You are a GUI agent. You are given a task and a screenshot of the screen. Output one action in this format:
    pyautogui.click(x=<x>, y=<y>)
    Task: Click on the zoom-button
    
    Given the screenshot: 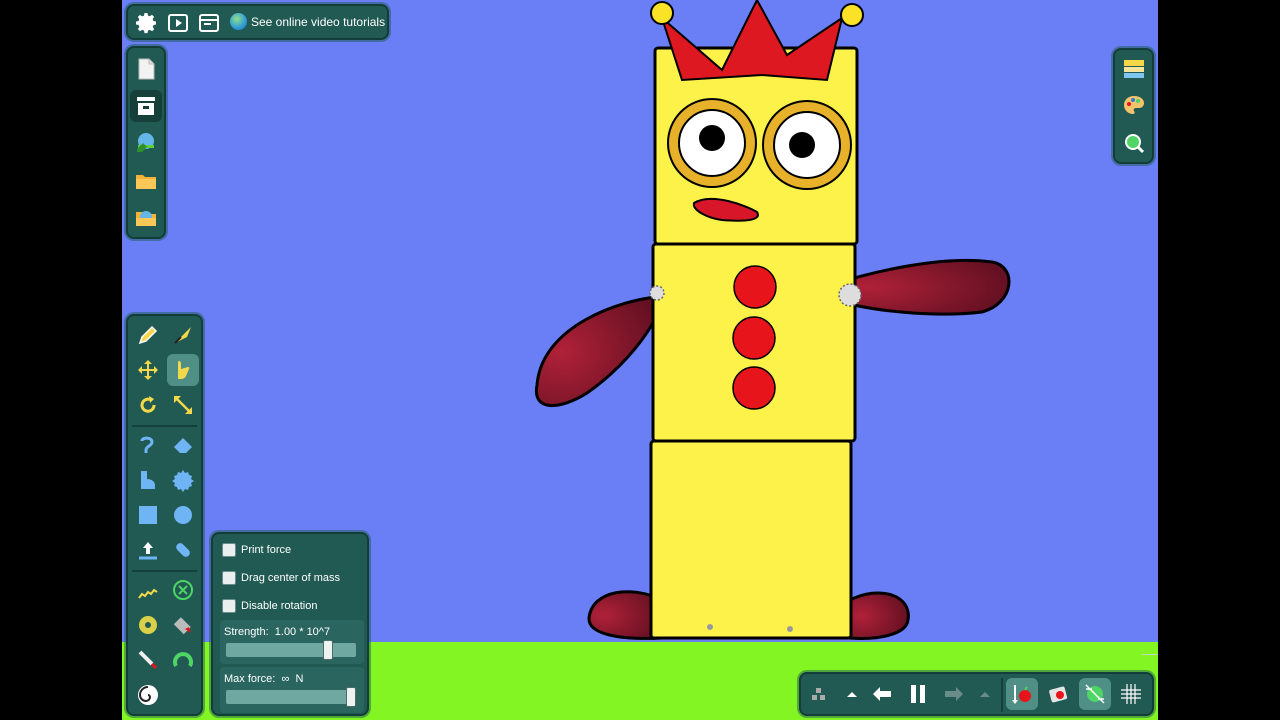 What is the action you would take?
    pyautogui.click(x=1134, y=143)
    